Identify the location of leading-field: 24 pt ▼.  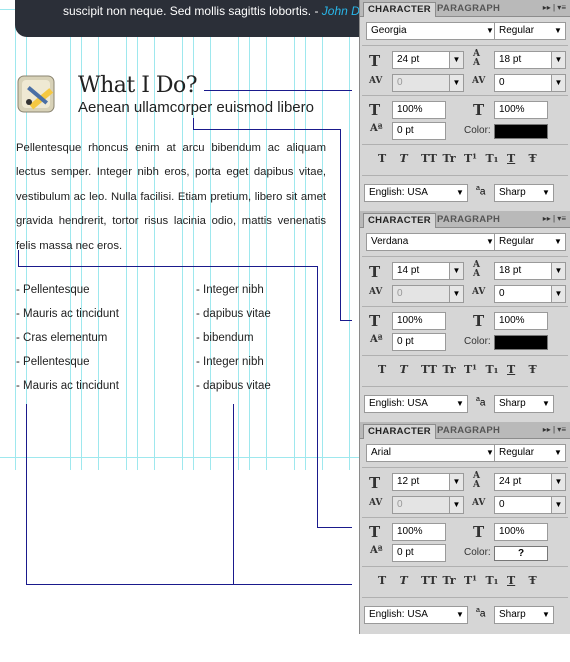
(530, 482).